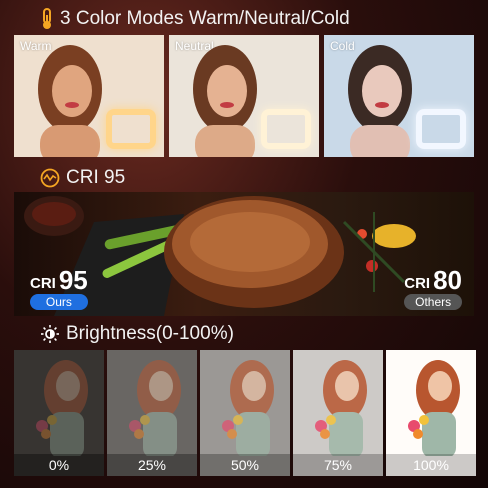 This screenshot has height=488, width=488. Describe the element at coordinates (43, 283) in the screenshot. I see `cri-ours-key: CRI` at that location.